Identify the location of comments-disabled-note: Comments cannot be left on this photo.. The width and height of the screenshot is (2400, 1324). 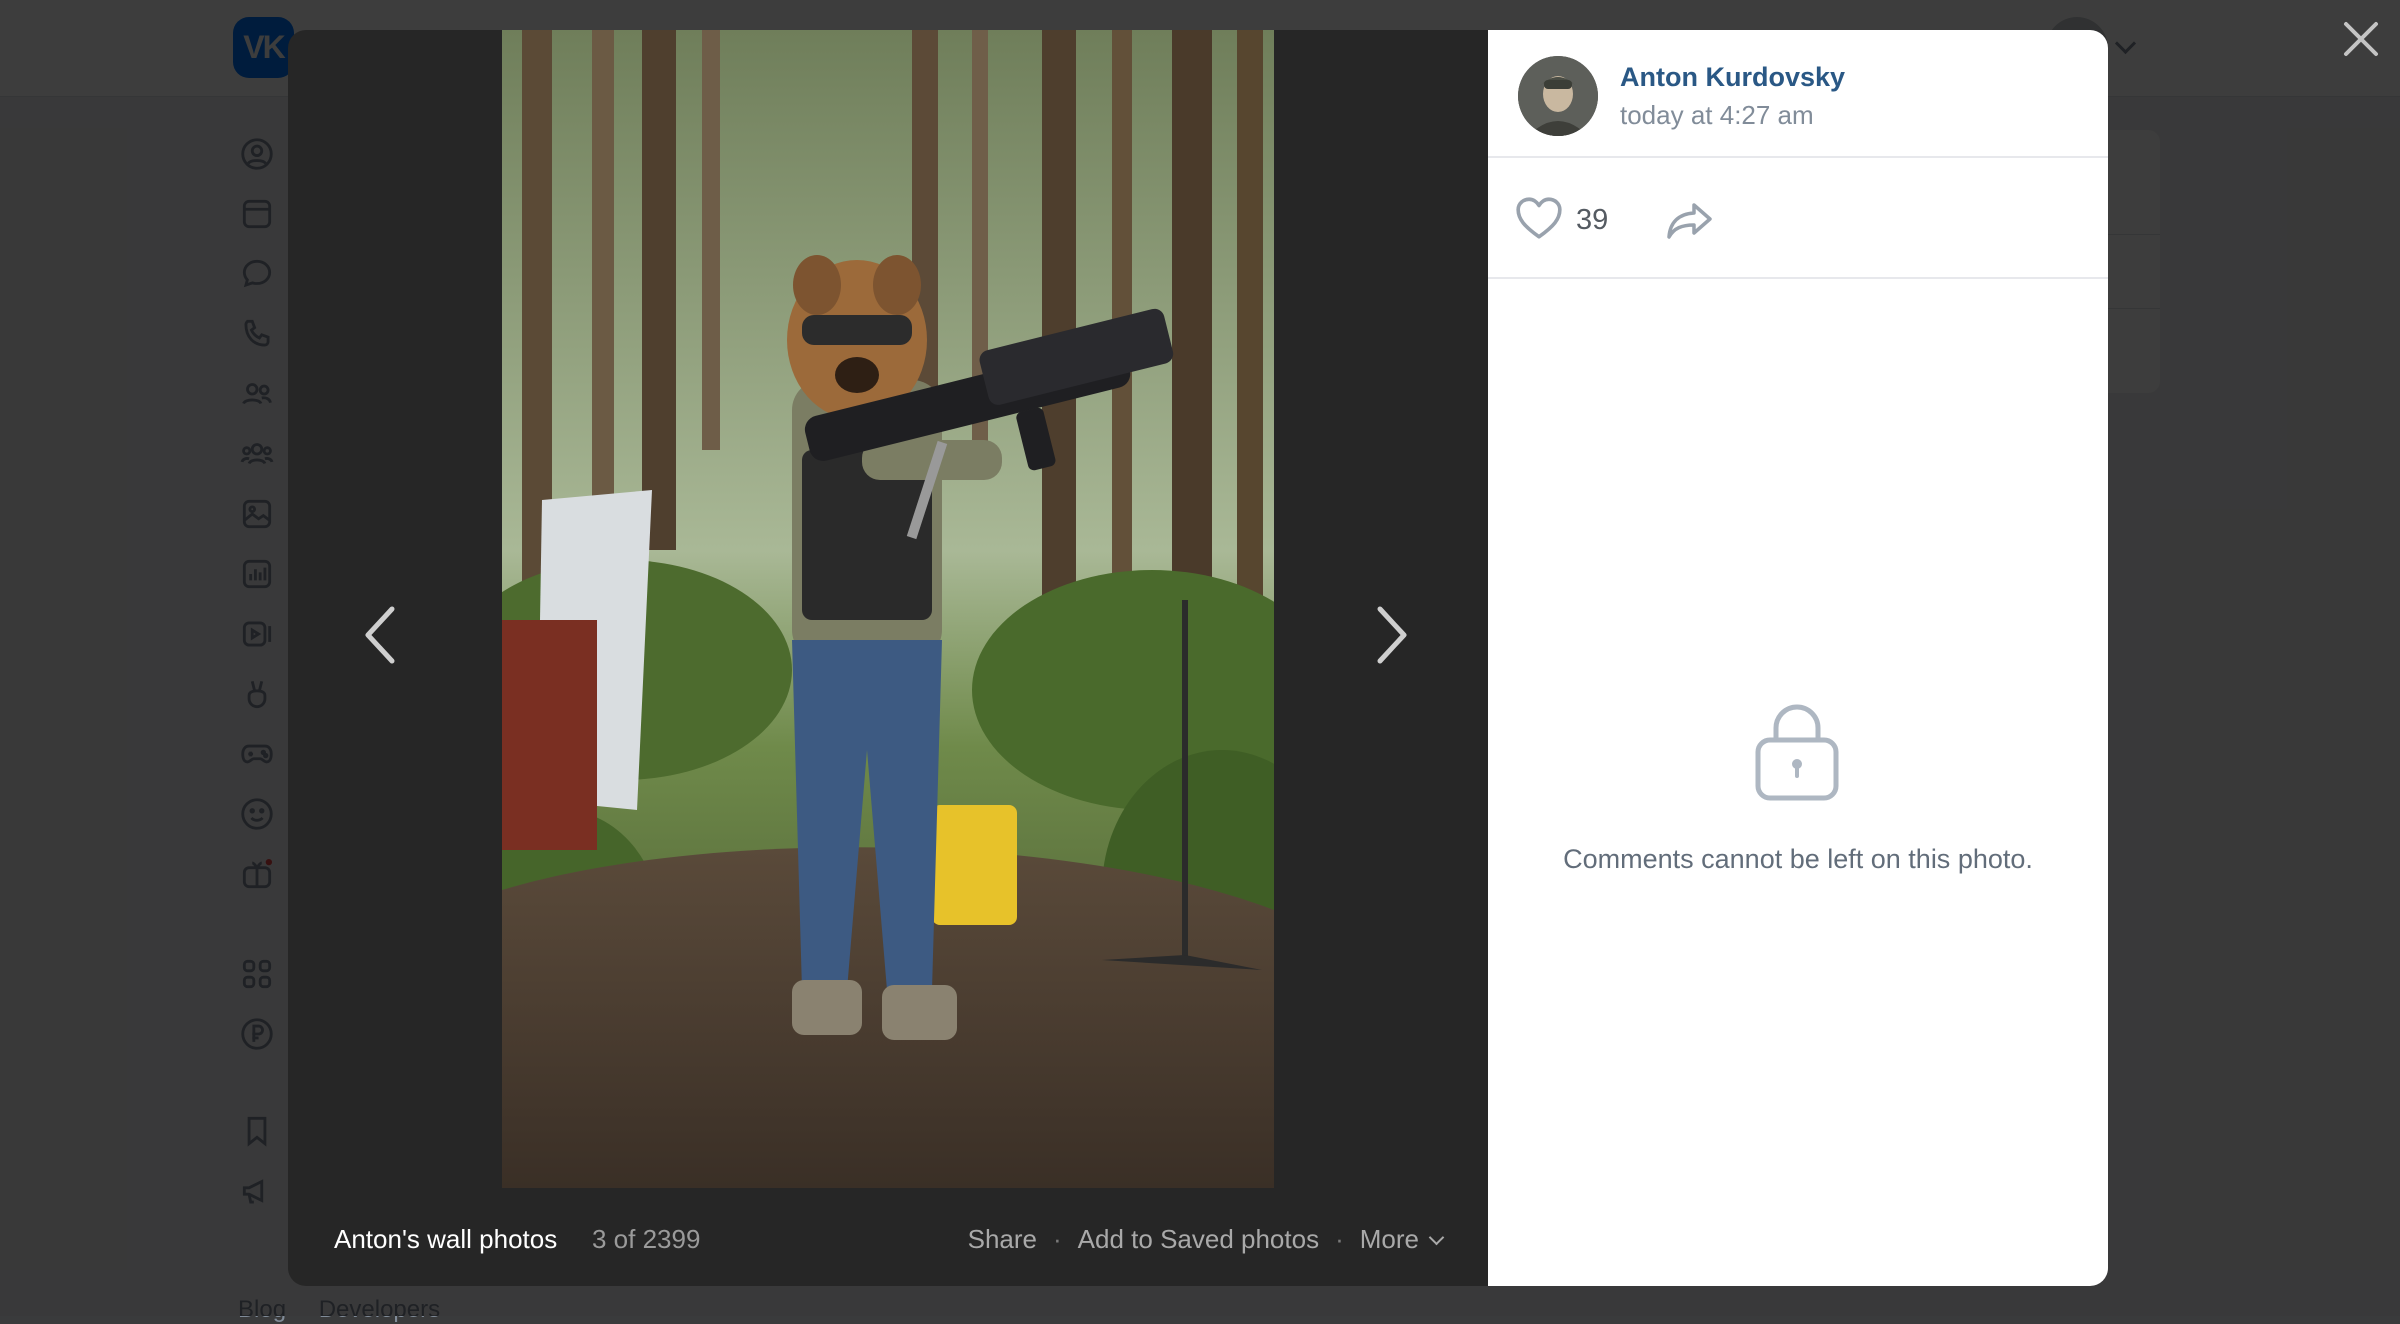
(1798, 859).